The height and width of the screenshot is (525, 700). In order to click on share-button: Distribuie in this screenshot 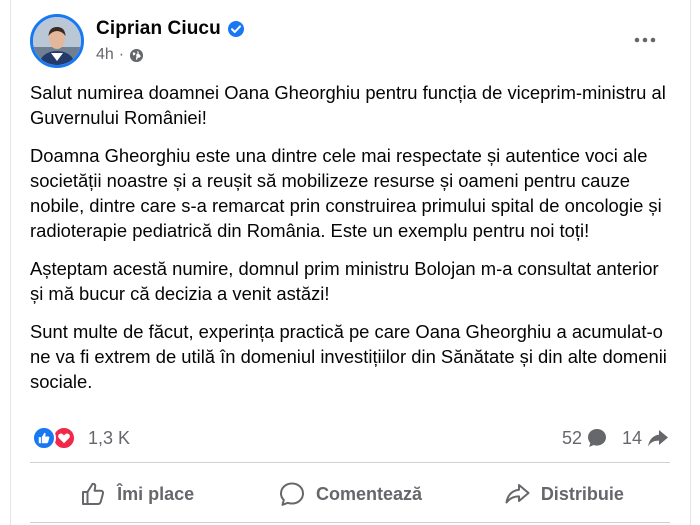, I will do `click(563, 494)`.